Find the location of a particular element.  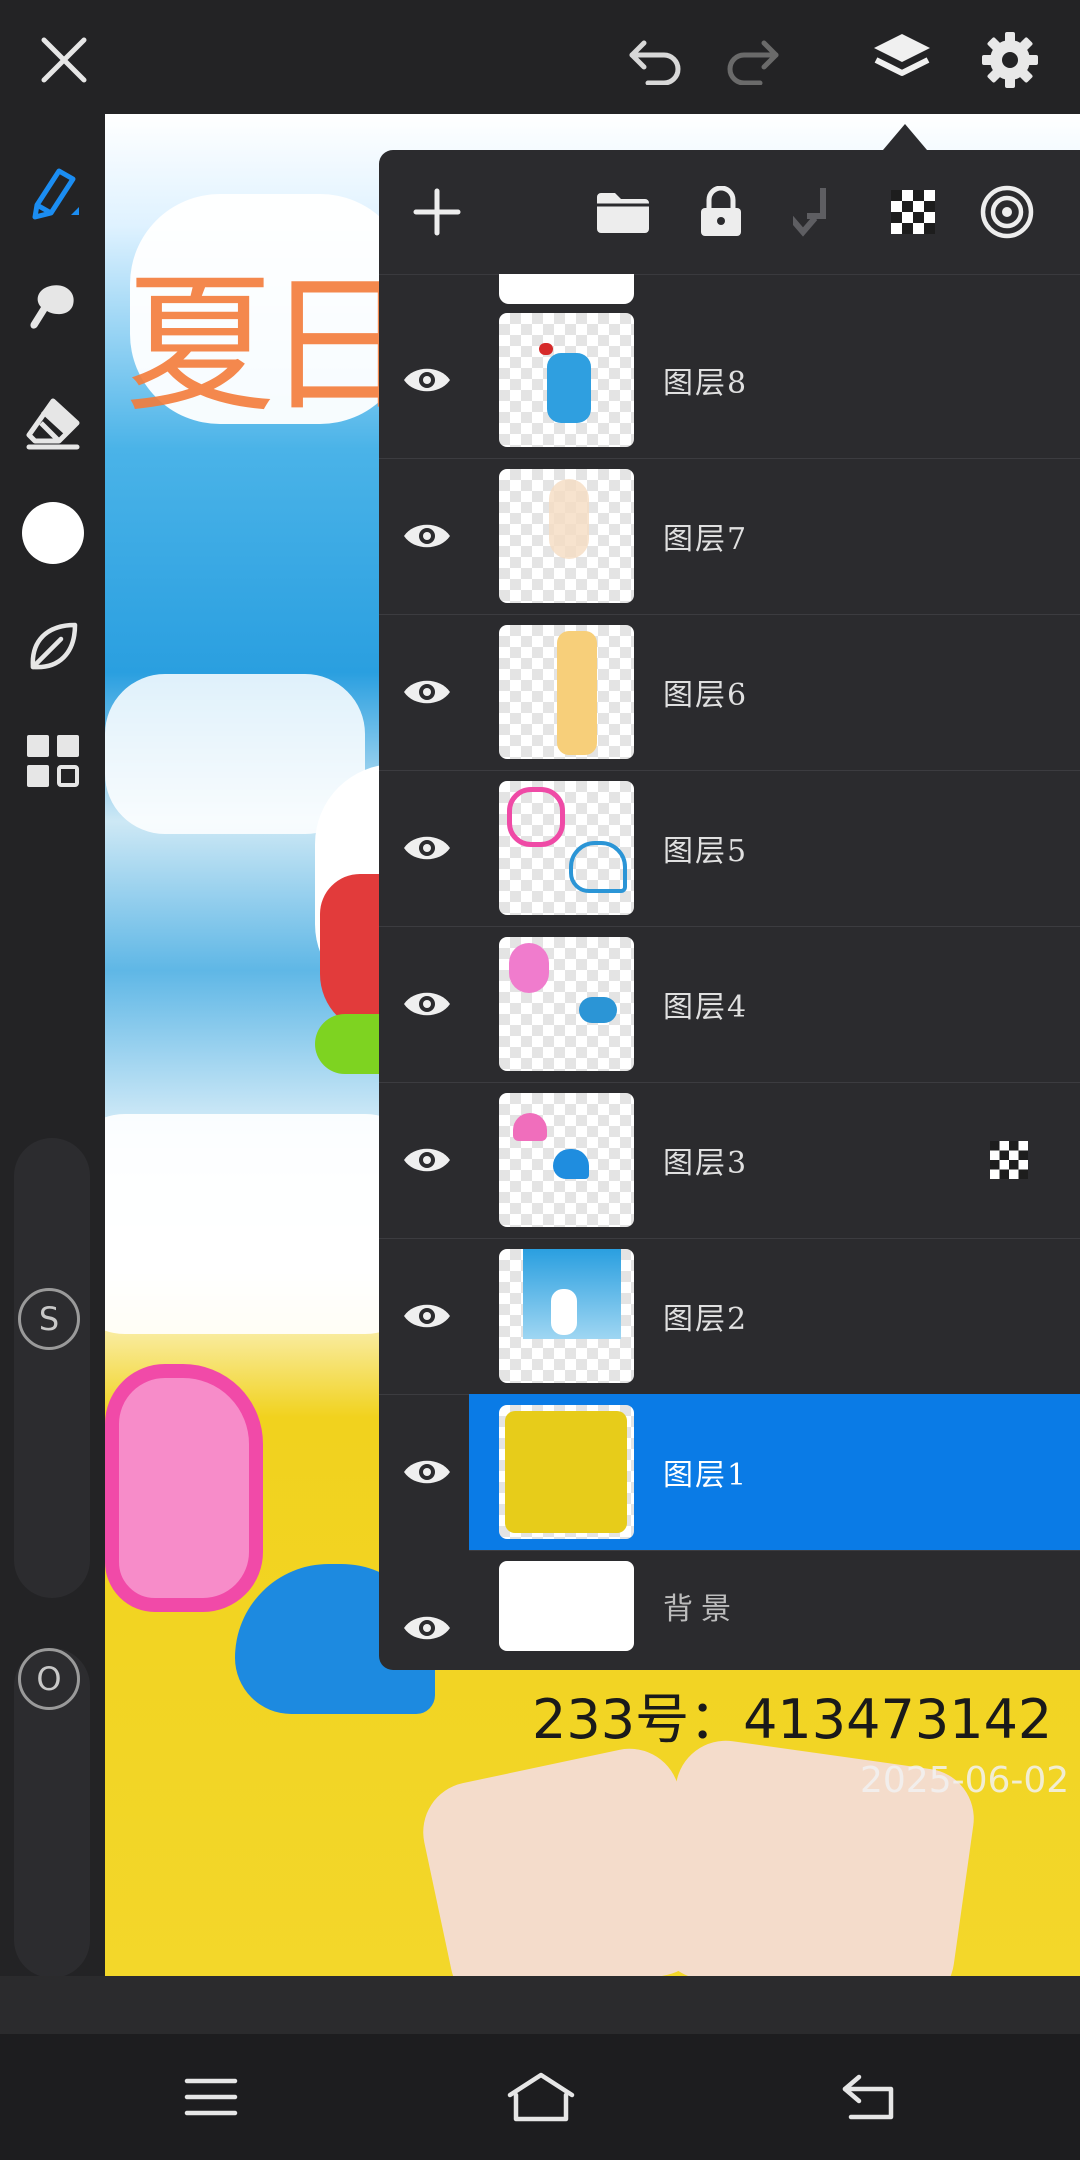

merge-down-icon is located at coordinates (816, 212).